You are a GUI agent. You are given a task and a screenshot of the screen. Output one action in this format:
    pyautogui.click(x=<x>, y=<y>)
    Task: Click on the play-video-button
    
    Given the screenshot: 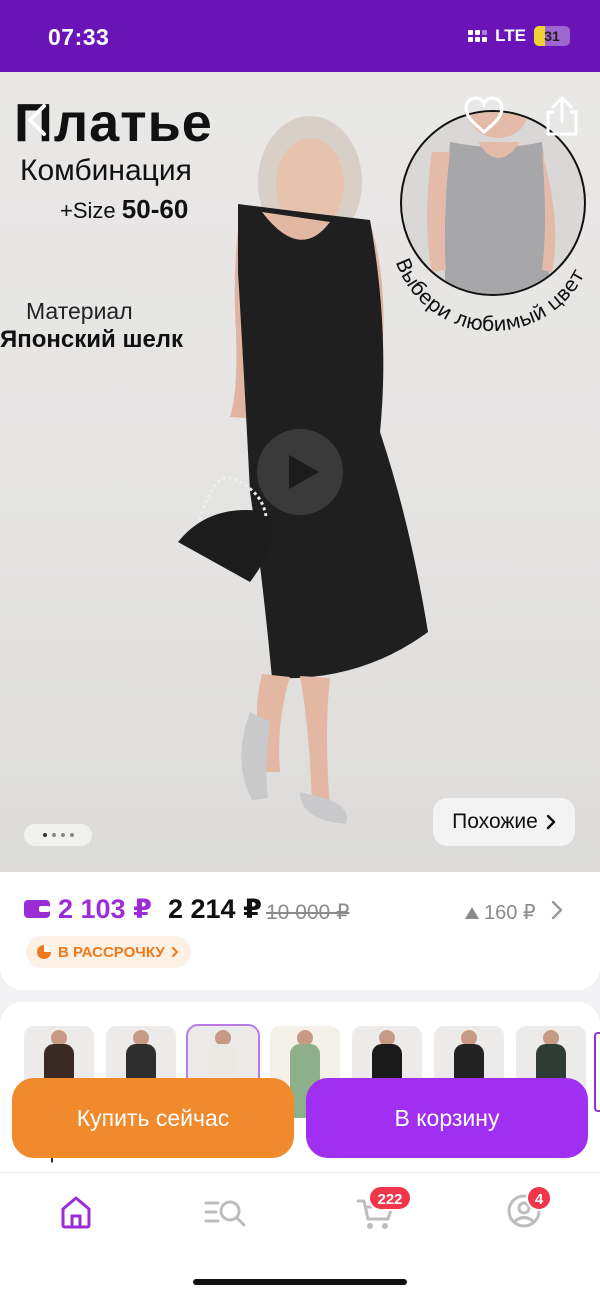 What is the action you would take?
    pyautogui.click(x=300, y=472)
    